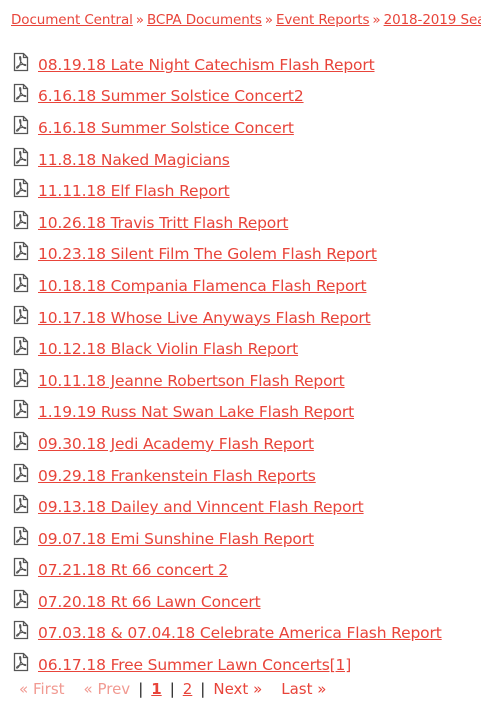 The width and height of the screenshot is (481, 710). What do you see at coordinates (134, 191) in the screenshot?
I see `file-link: 11.11.18 Elf Flash Report` at bounding box center [134, 191].